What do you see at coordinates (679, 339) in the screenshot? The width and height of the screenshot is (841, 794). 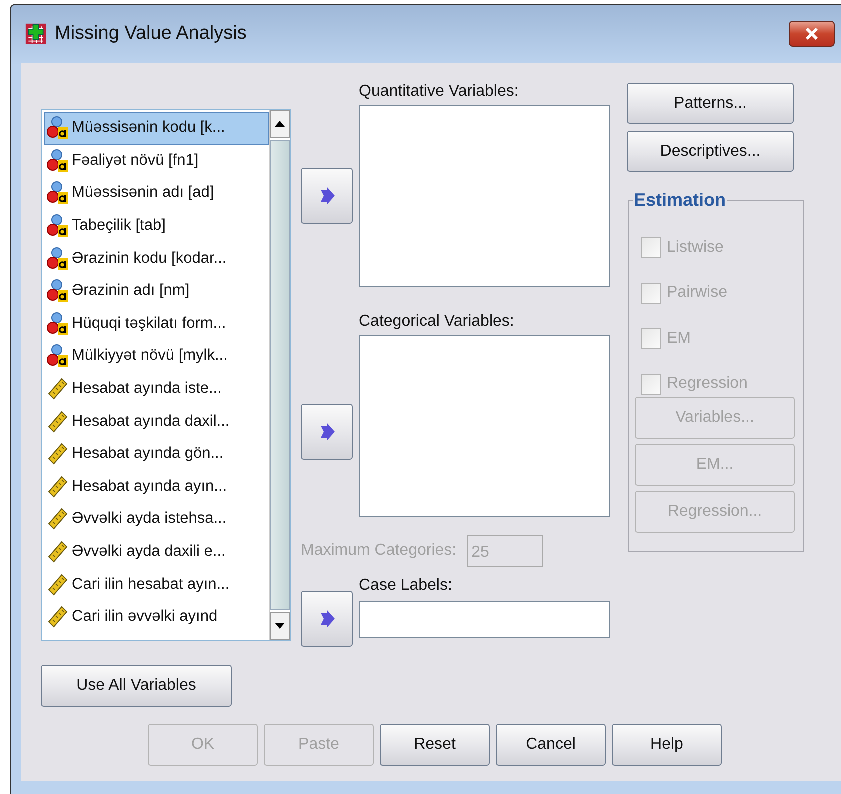 I see `checkbox-label: EM` at bounding box center [679, 339].